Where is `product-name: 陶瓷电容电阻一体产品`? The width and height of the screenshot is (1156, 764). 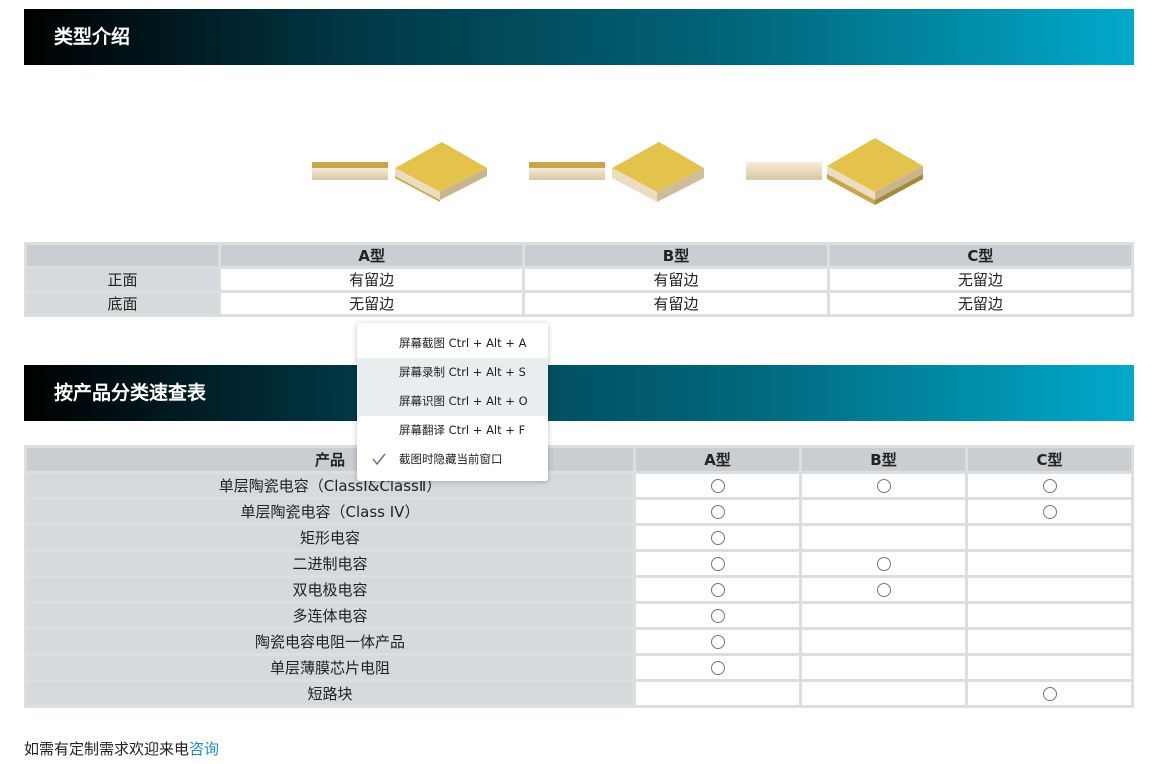 product-name: 陶瓷电容电阻一体产品 is located at coordinates (330, 641).